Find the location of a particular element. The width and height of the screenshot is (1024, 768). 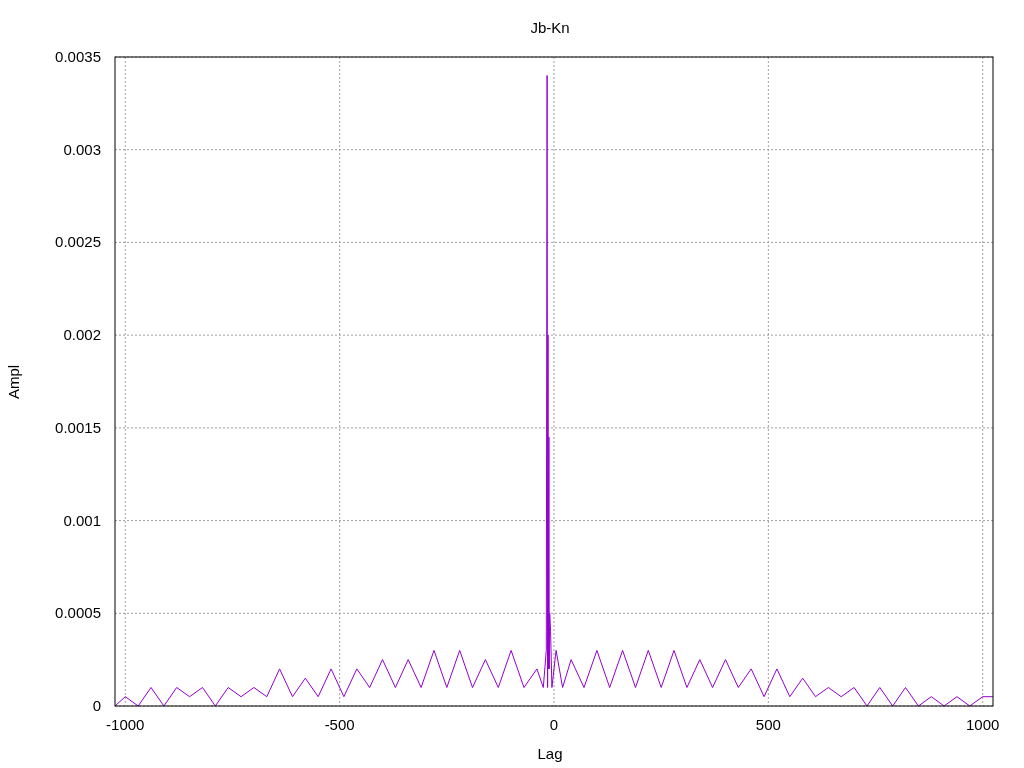

y-tick-label: 0.0005 is located at coordinates (78, 613).